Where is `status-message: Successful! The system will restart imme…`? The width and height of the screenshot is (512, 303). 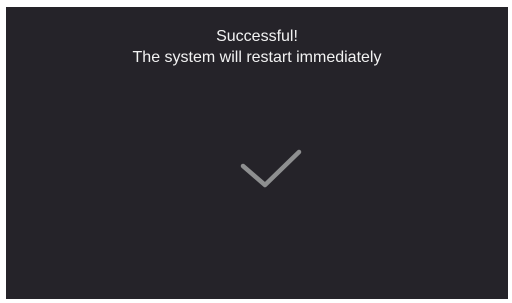 status-message: Successful! The system will restart imme… is located at coordinates (257, 47).